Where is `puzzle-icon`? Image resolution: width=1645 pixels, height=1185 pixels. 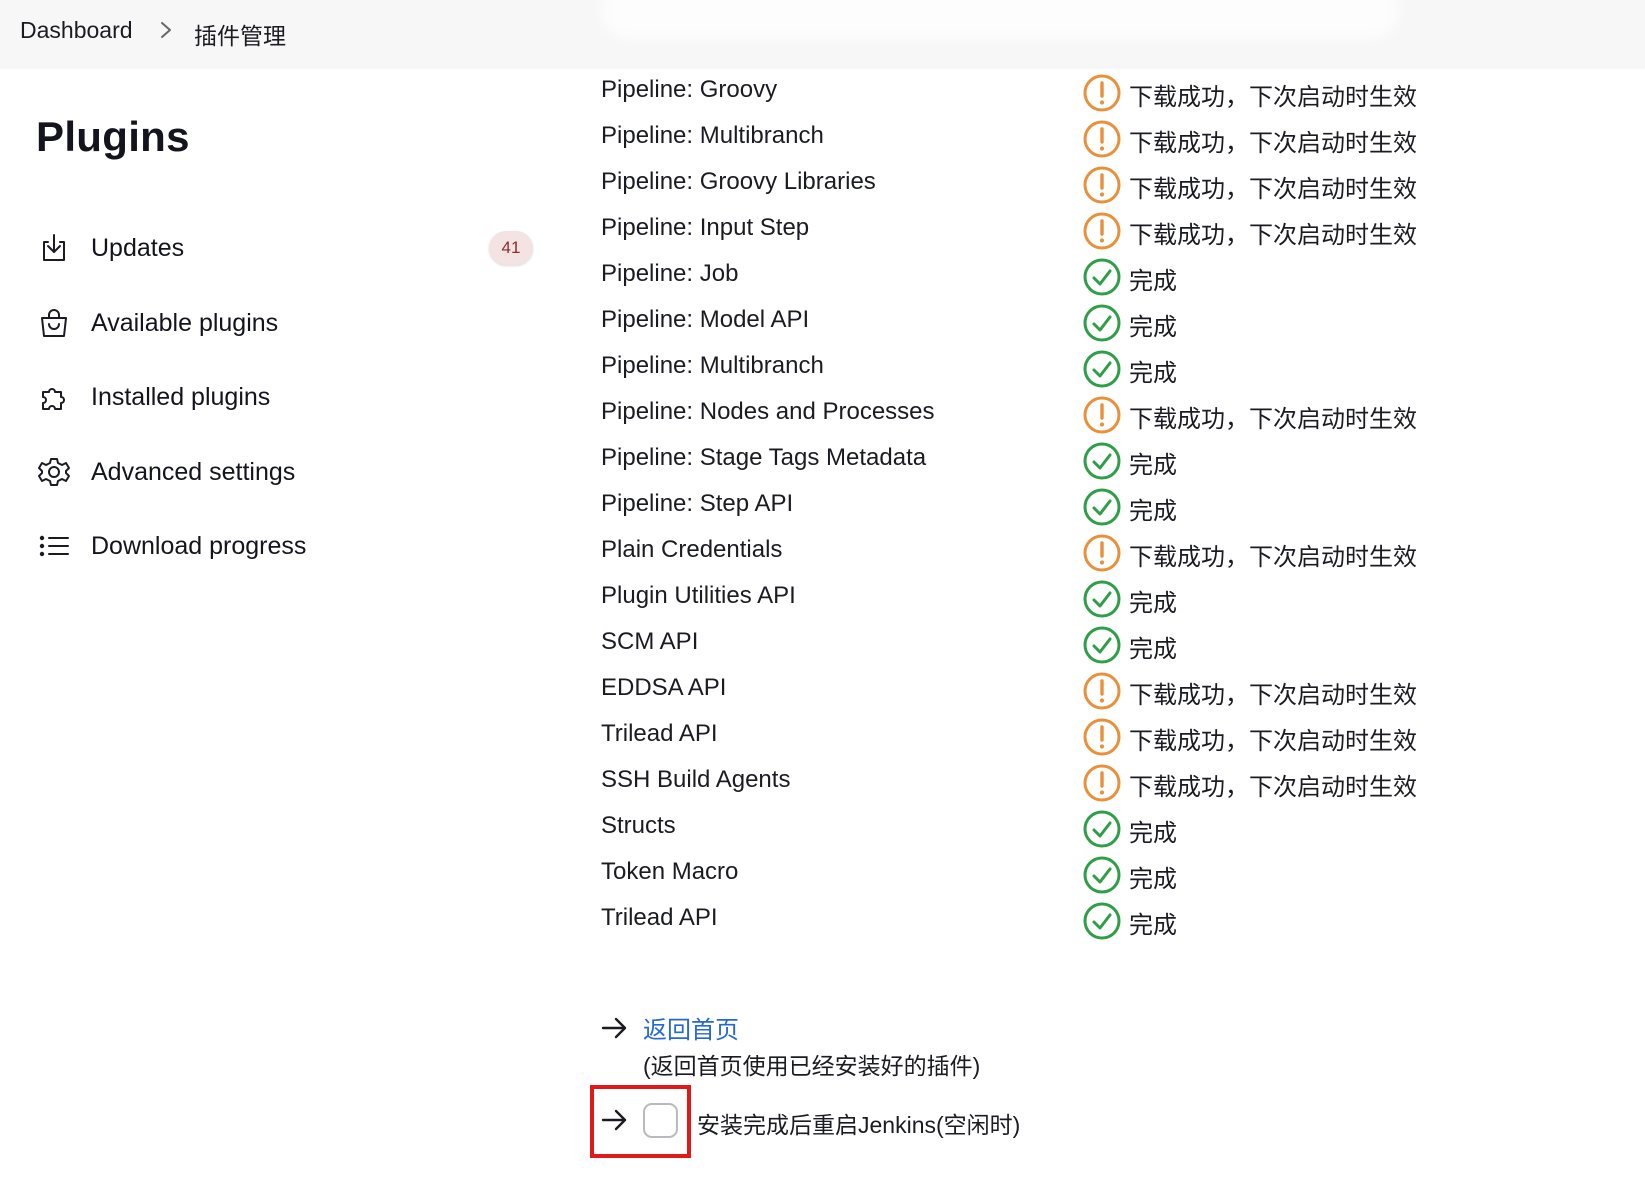
puzzle-icon is located at coordinates (54, 397).